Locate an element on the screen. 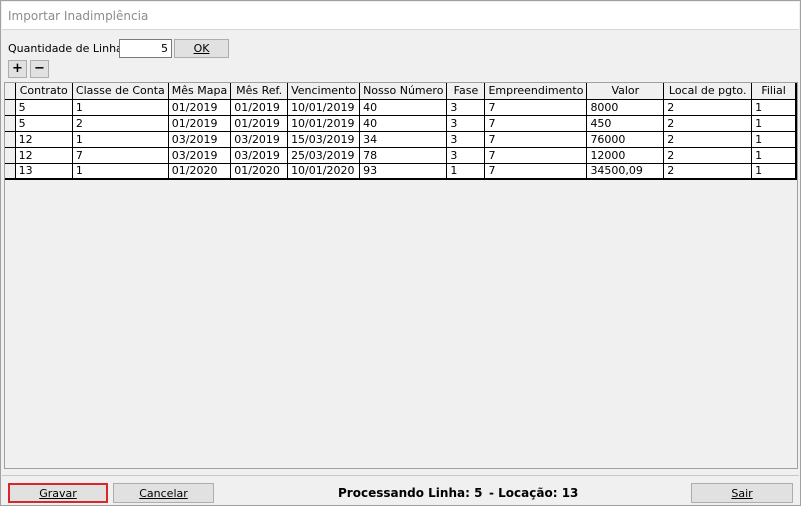 The width and height of the screenshot is (801, 506). save-button: Gravar is located at coordinates (58, 493).